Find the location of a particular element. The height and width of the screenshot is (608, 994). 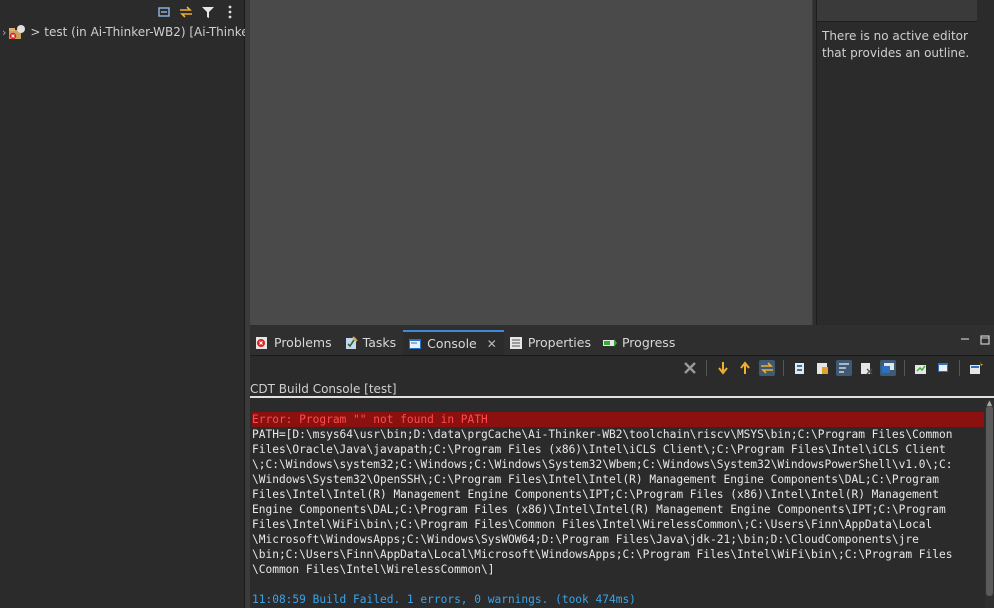

previous-error-icon is located at coordinates (745, 368).